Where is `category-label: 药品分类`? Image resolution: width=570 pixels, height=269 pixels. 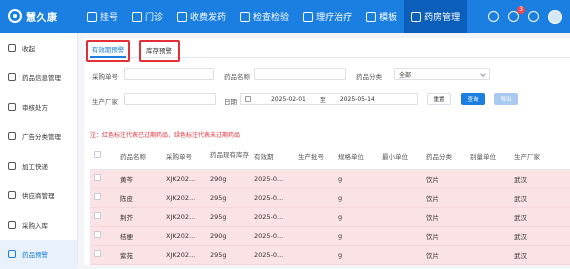
category-label: 药品分类 is located at coordinates (369, 76).